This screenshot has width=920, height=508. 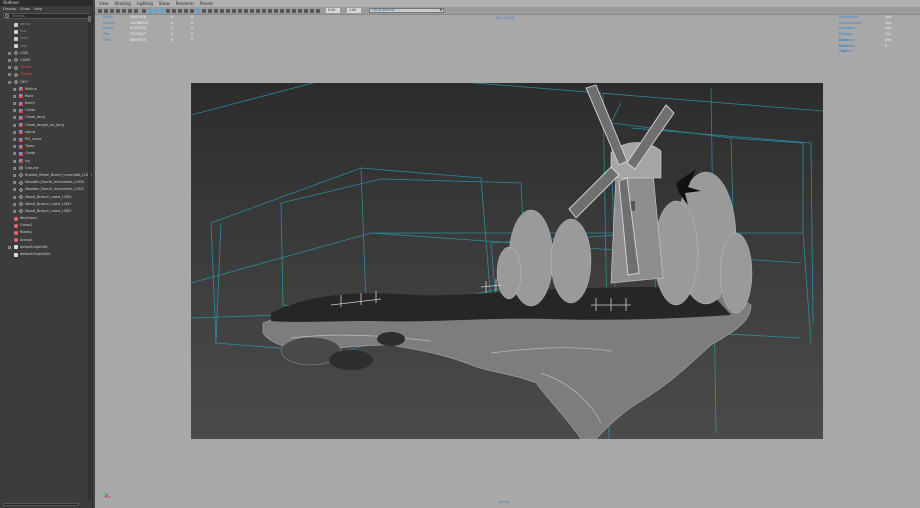 I want to click on outliner-item: + stand, so click(x=44, y=132).